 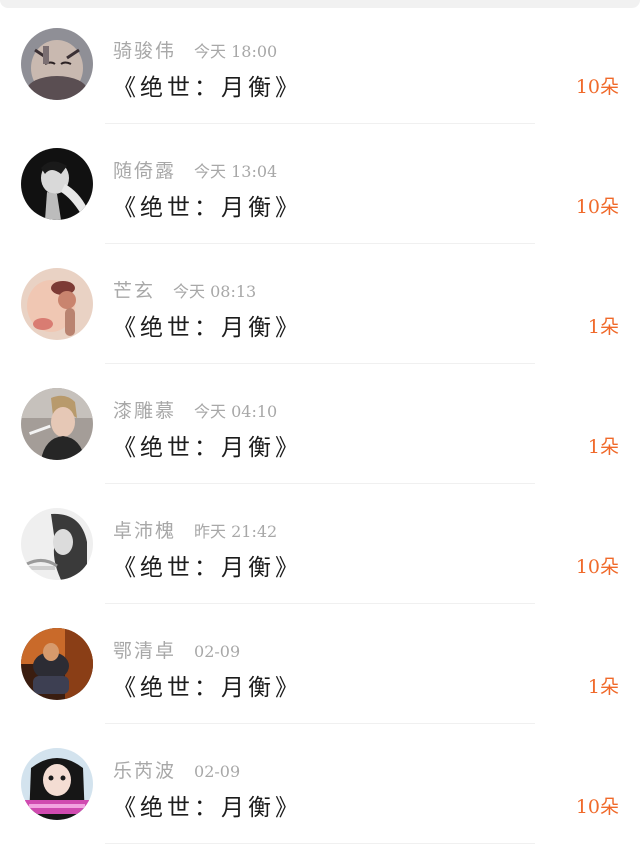 I want to click on sender-name: 乐芮波, so click(x=145, y=771).